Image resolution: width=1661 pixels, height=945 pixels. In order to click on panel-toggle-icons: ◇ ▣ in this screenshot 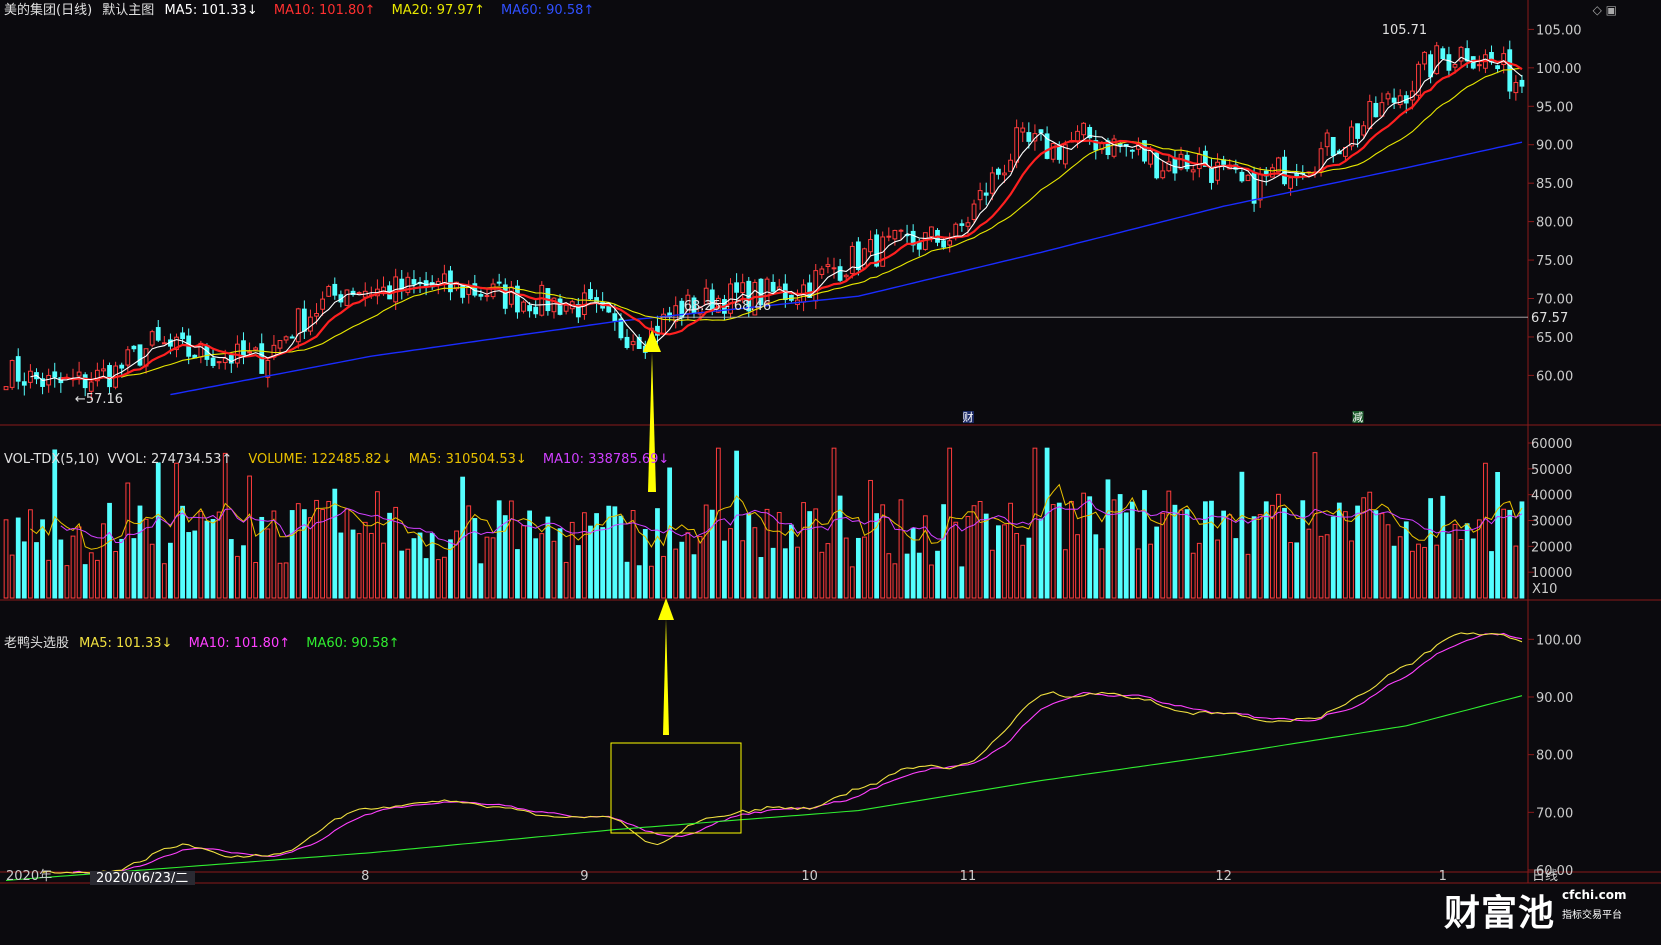, I will do `click(1605, 10)`.